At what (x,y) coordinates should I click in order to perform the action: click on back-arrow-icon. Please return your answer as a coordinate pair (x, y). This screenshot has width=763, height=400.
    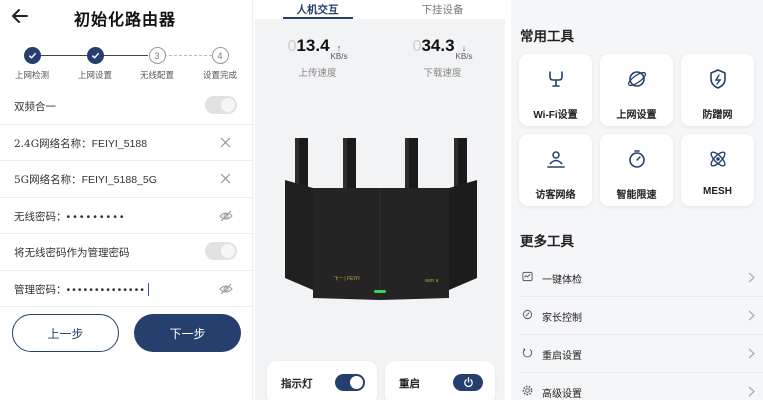
    Looking at the image, I should click on (20, 16).